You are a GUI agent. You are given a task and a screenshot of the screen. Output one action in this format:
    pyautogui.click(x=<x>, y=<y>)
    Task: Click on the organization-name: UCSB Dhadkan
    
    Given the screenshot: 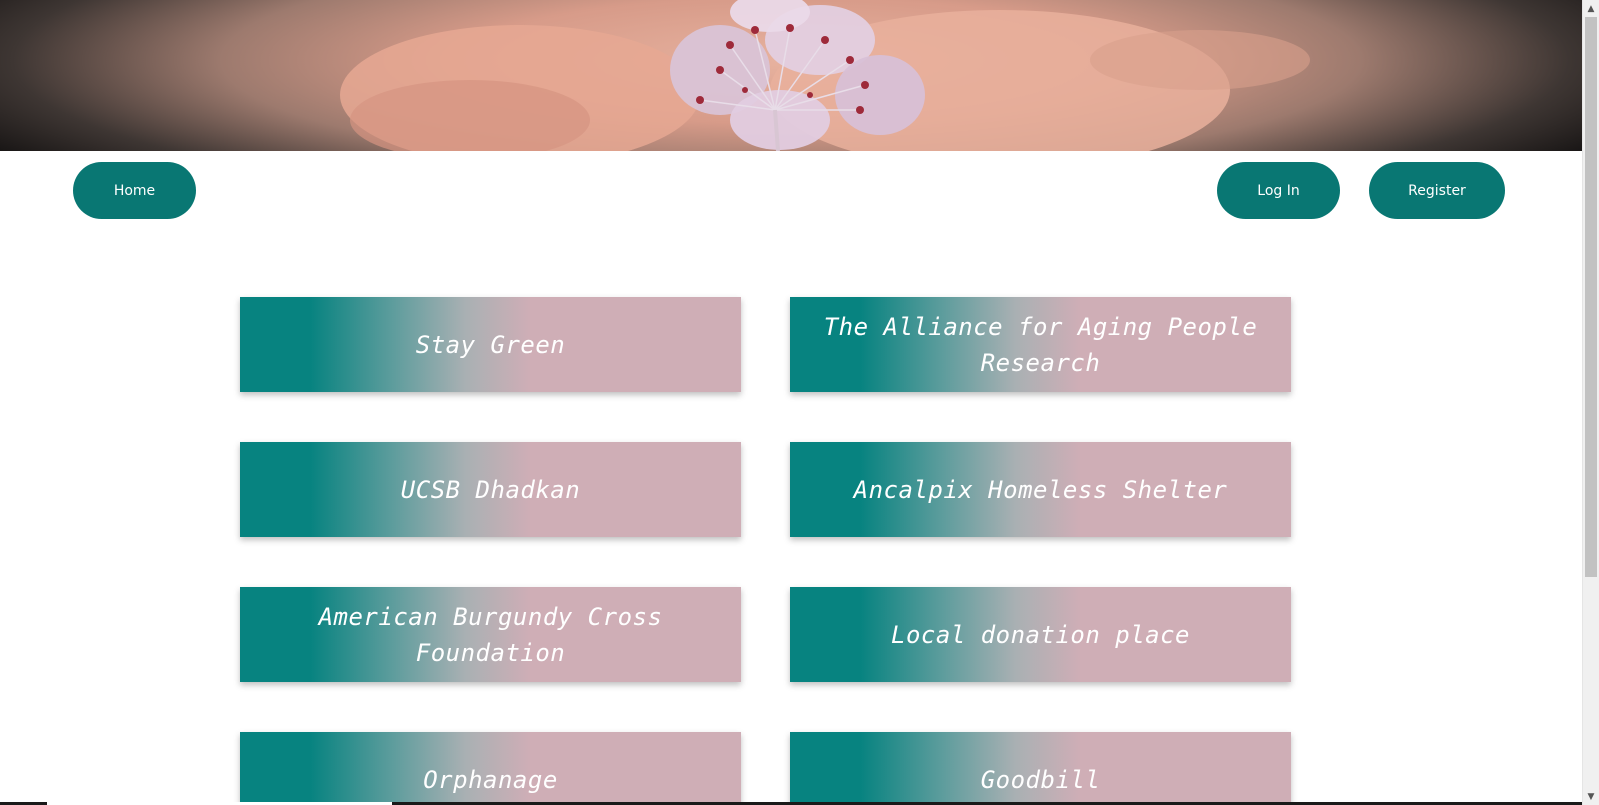 What is the action you would take?
    pyautogui.click(x=490, y=489)
    